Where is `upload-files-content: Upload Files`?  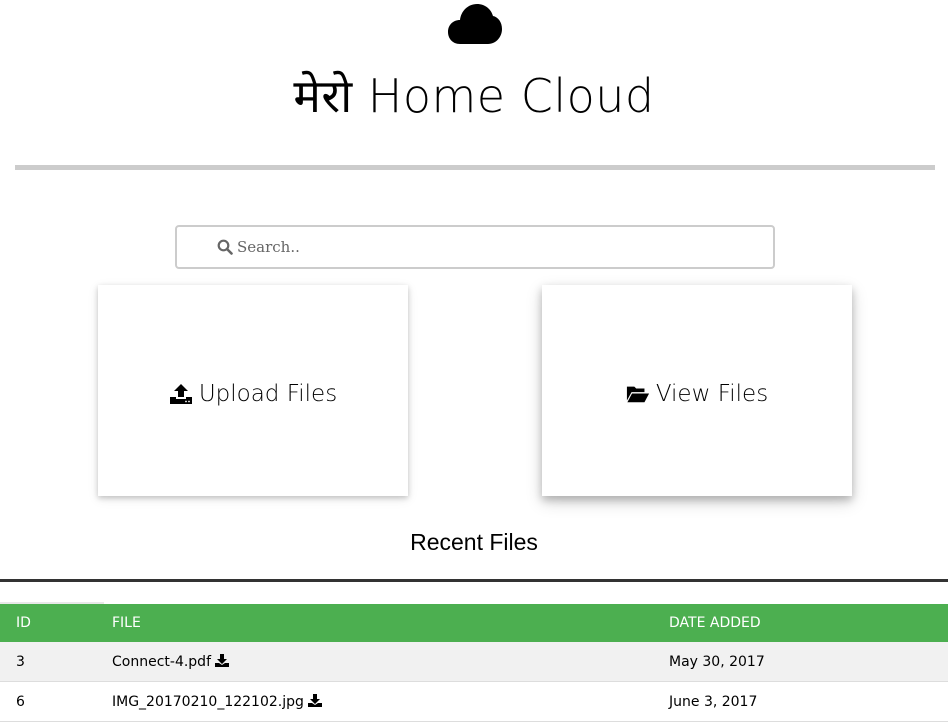 upload-files-content: Upload Files is located at coordinates (253, 394).